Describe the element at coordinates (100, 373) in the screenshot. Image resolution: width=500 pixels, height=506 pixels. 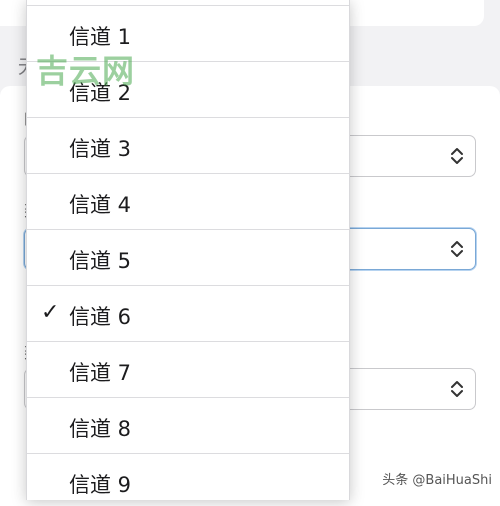
I see `option-label: 信道 7` at that location.